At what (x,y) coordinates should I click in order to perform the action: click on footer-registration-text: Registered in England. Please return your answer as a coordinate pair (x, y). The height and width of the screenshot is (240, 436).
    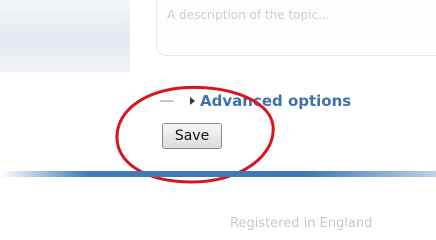
    Looking at the image, I should click on (301, 223).